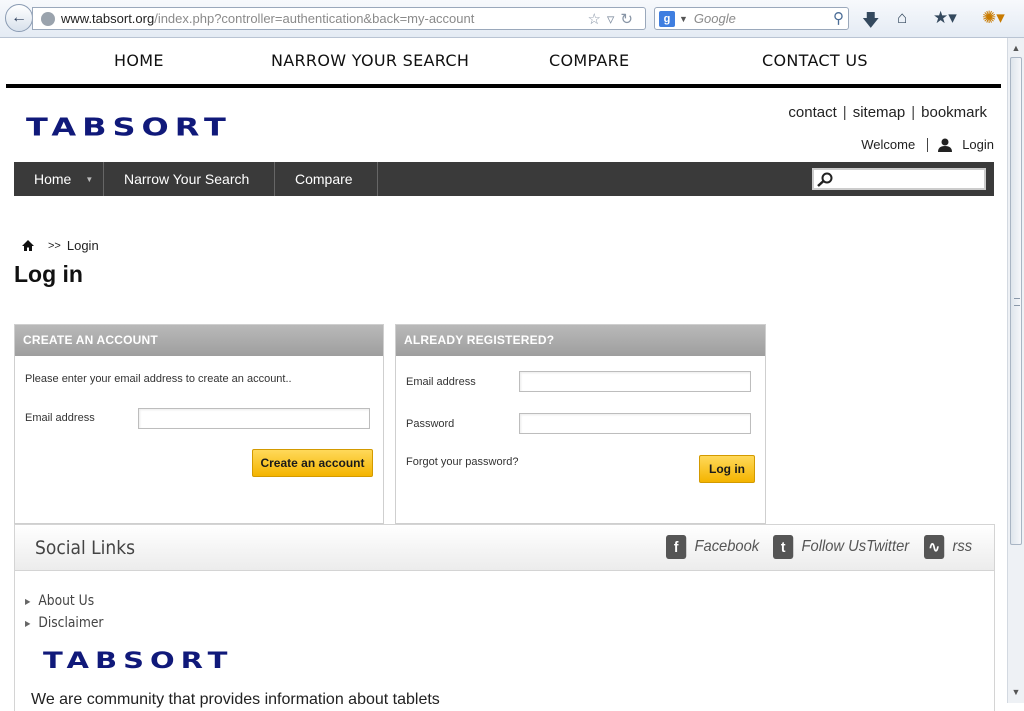  I want to click on facebook-icon: f, so click(676, 547).